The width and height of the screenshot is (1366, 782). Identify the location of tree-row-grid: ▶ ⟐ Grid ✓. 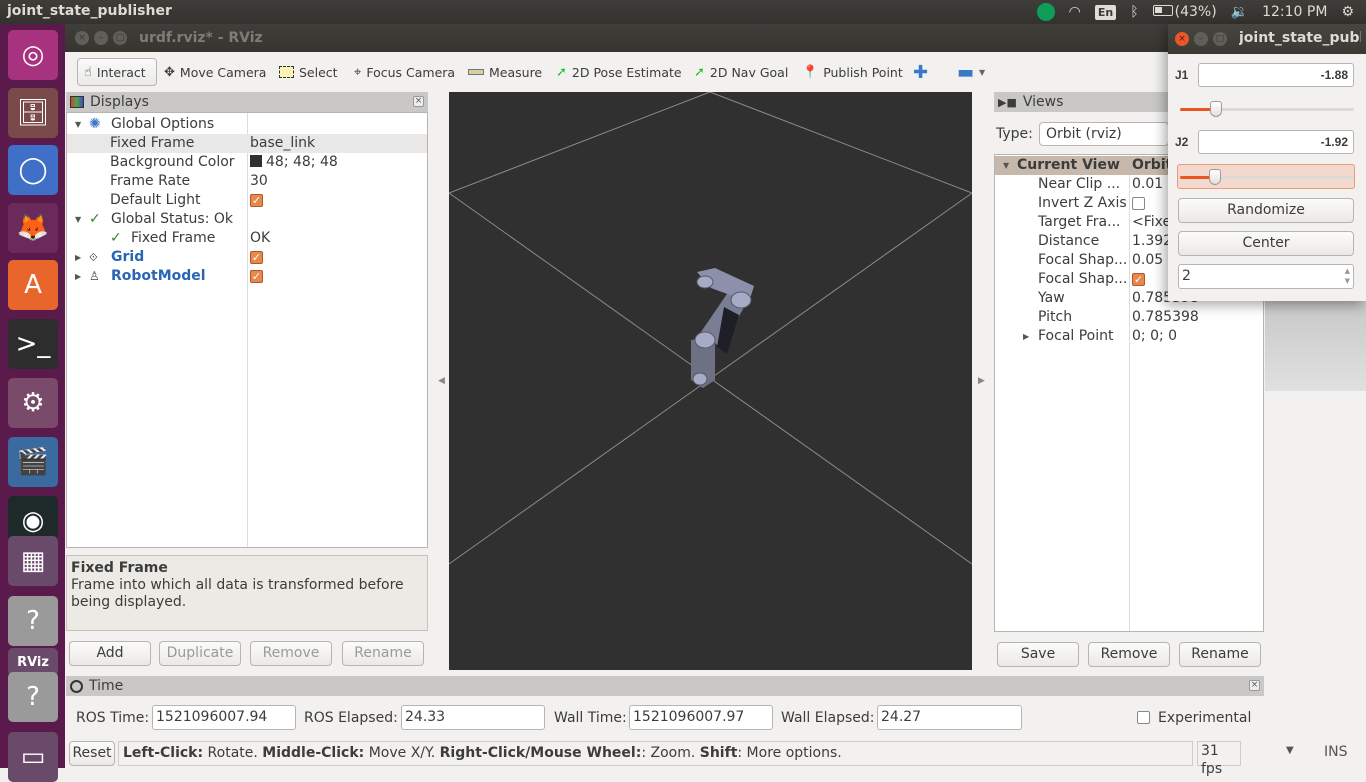
(247, 257).